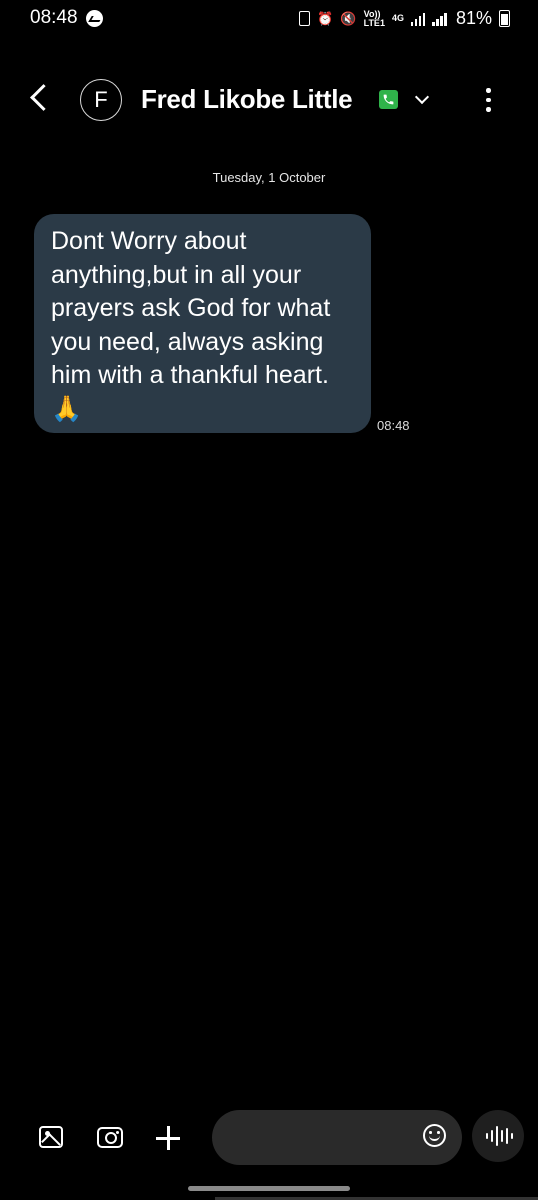 The width and height of the screenshot is (538, 1200). Describe the element at coordinates (269, 1188) in the screenshot. I see `gesture-bar` at that location.